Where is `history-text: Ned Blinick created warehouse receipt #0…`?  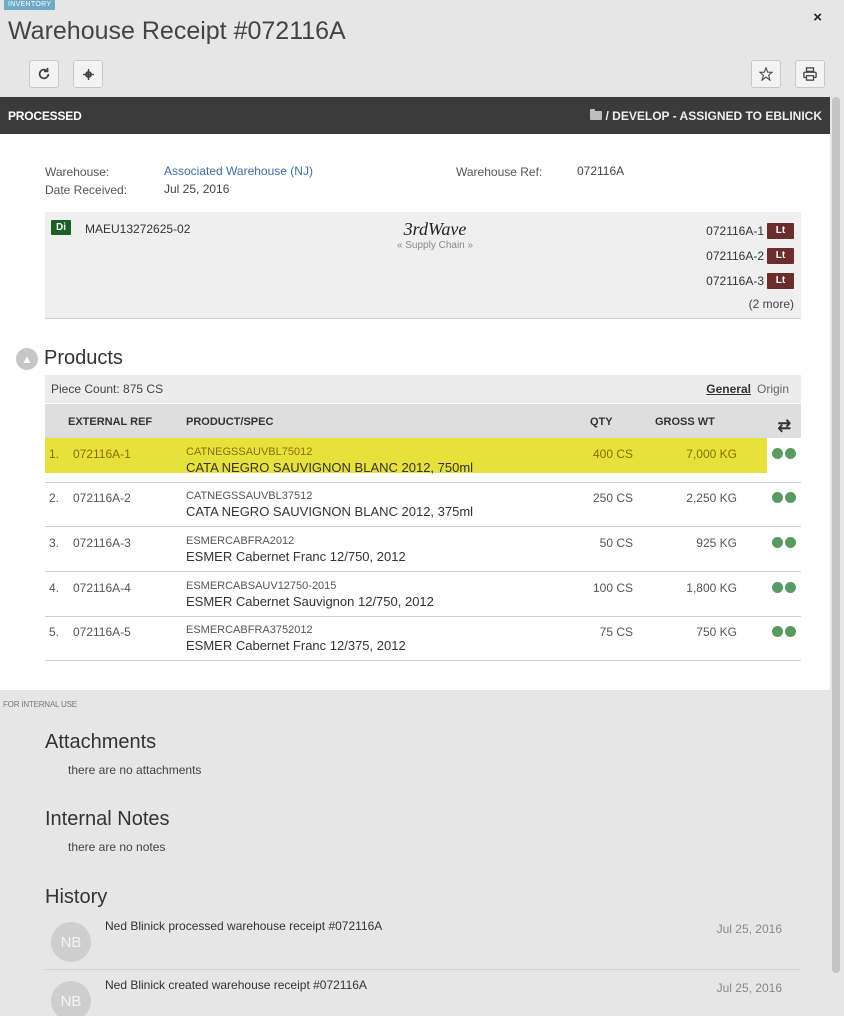 history-text: Ned Blinick created warehouse receipt #0… is located at coordinates (236, 985).